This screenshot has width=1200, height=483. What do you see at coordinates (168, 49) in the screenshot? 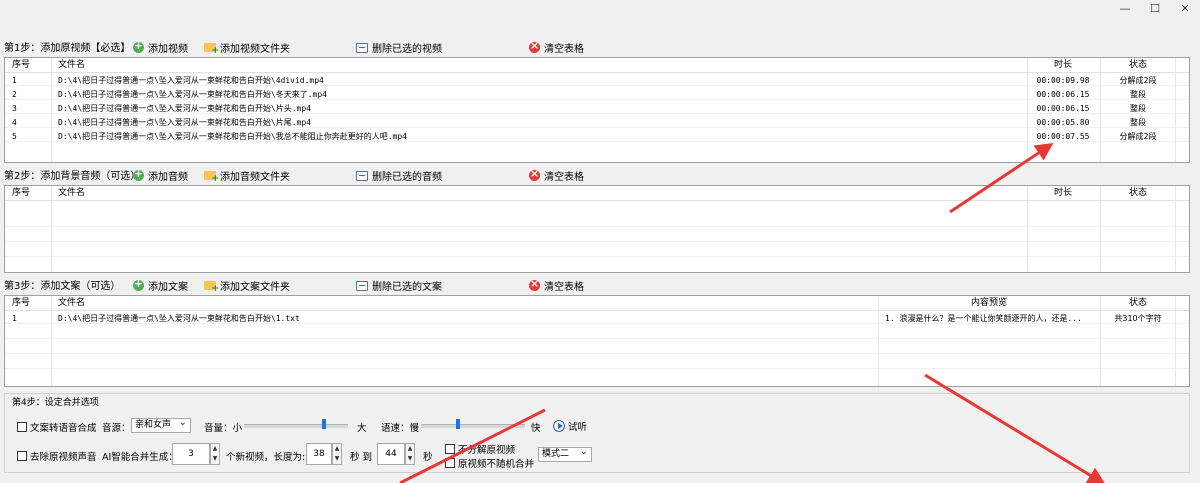
I see `add-video-label: 添加视频` at bounding box center [168, 49].